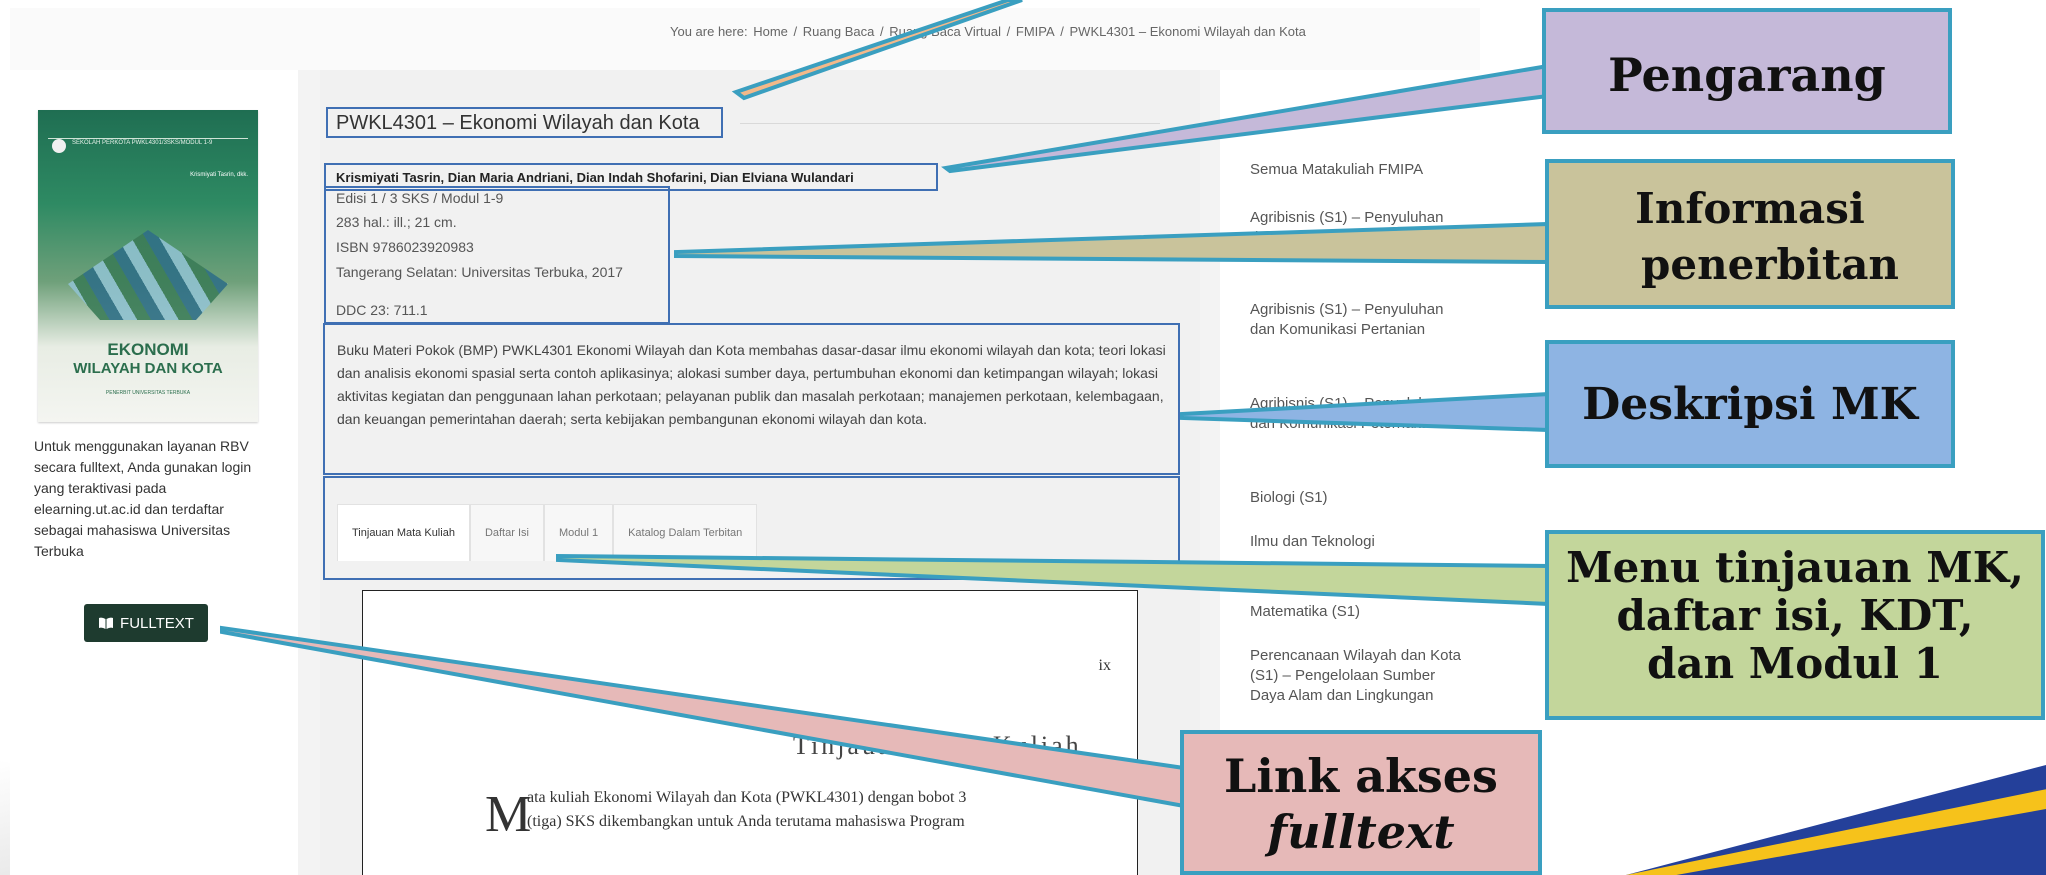 Image resolution: width=2046 pixels, height=875 pixels. Describe the element at coordinates (1795, 615) in the screenshot. I see `callout-menu-line2: daftar isi, KDT,` at that location.